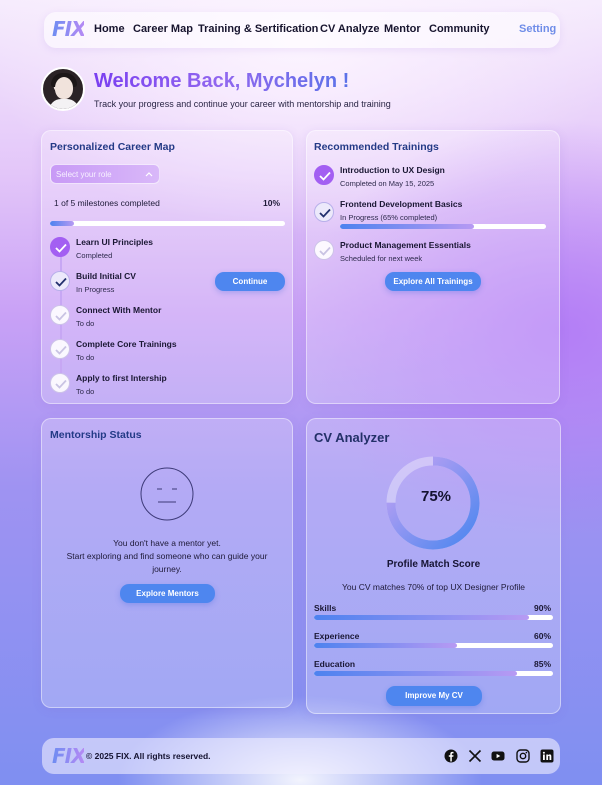  Describe the element at coordinates (475, 756) in the screenshot. I see `x-icon` at that location.